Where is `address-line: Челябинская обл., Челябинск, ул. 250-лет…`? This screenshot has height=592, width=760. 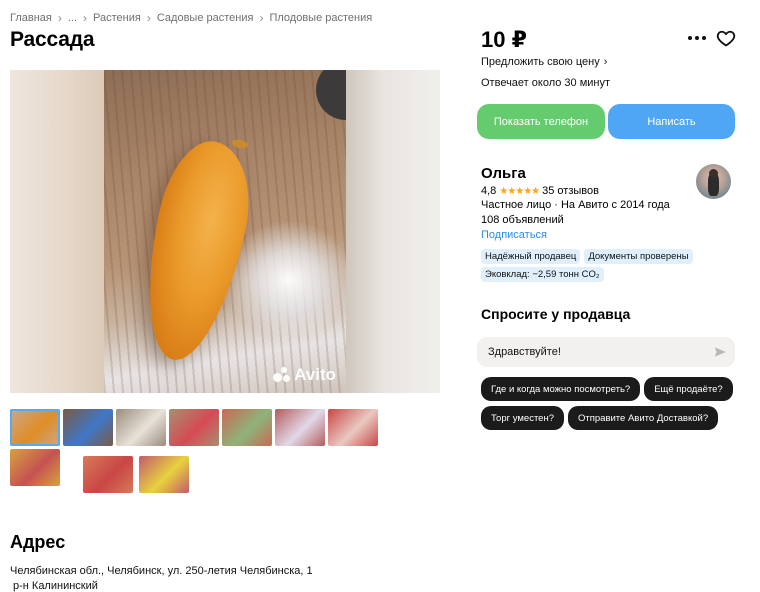
address-line: Челябинская обл., Челябинск, ул. 250-лет… is located at coordinates (161, 571).